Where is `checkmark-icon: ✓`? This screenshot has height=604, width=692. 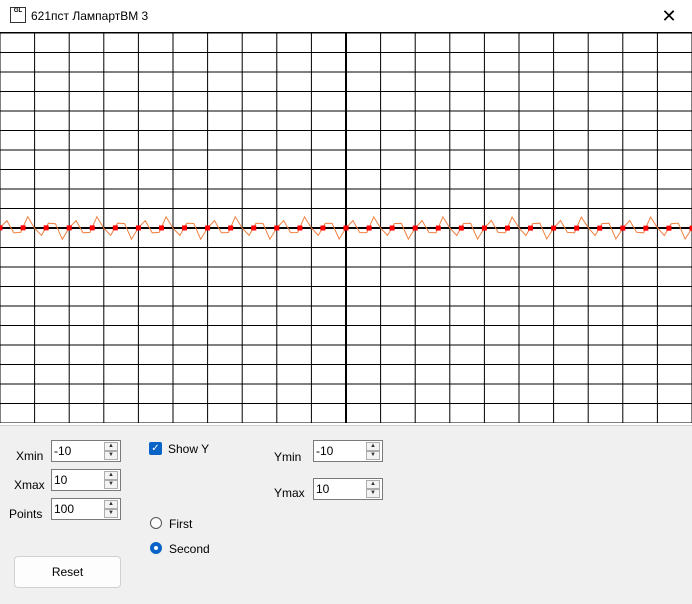
checkmark-icon: ✓ is located at coordinates (155, 448).